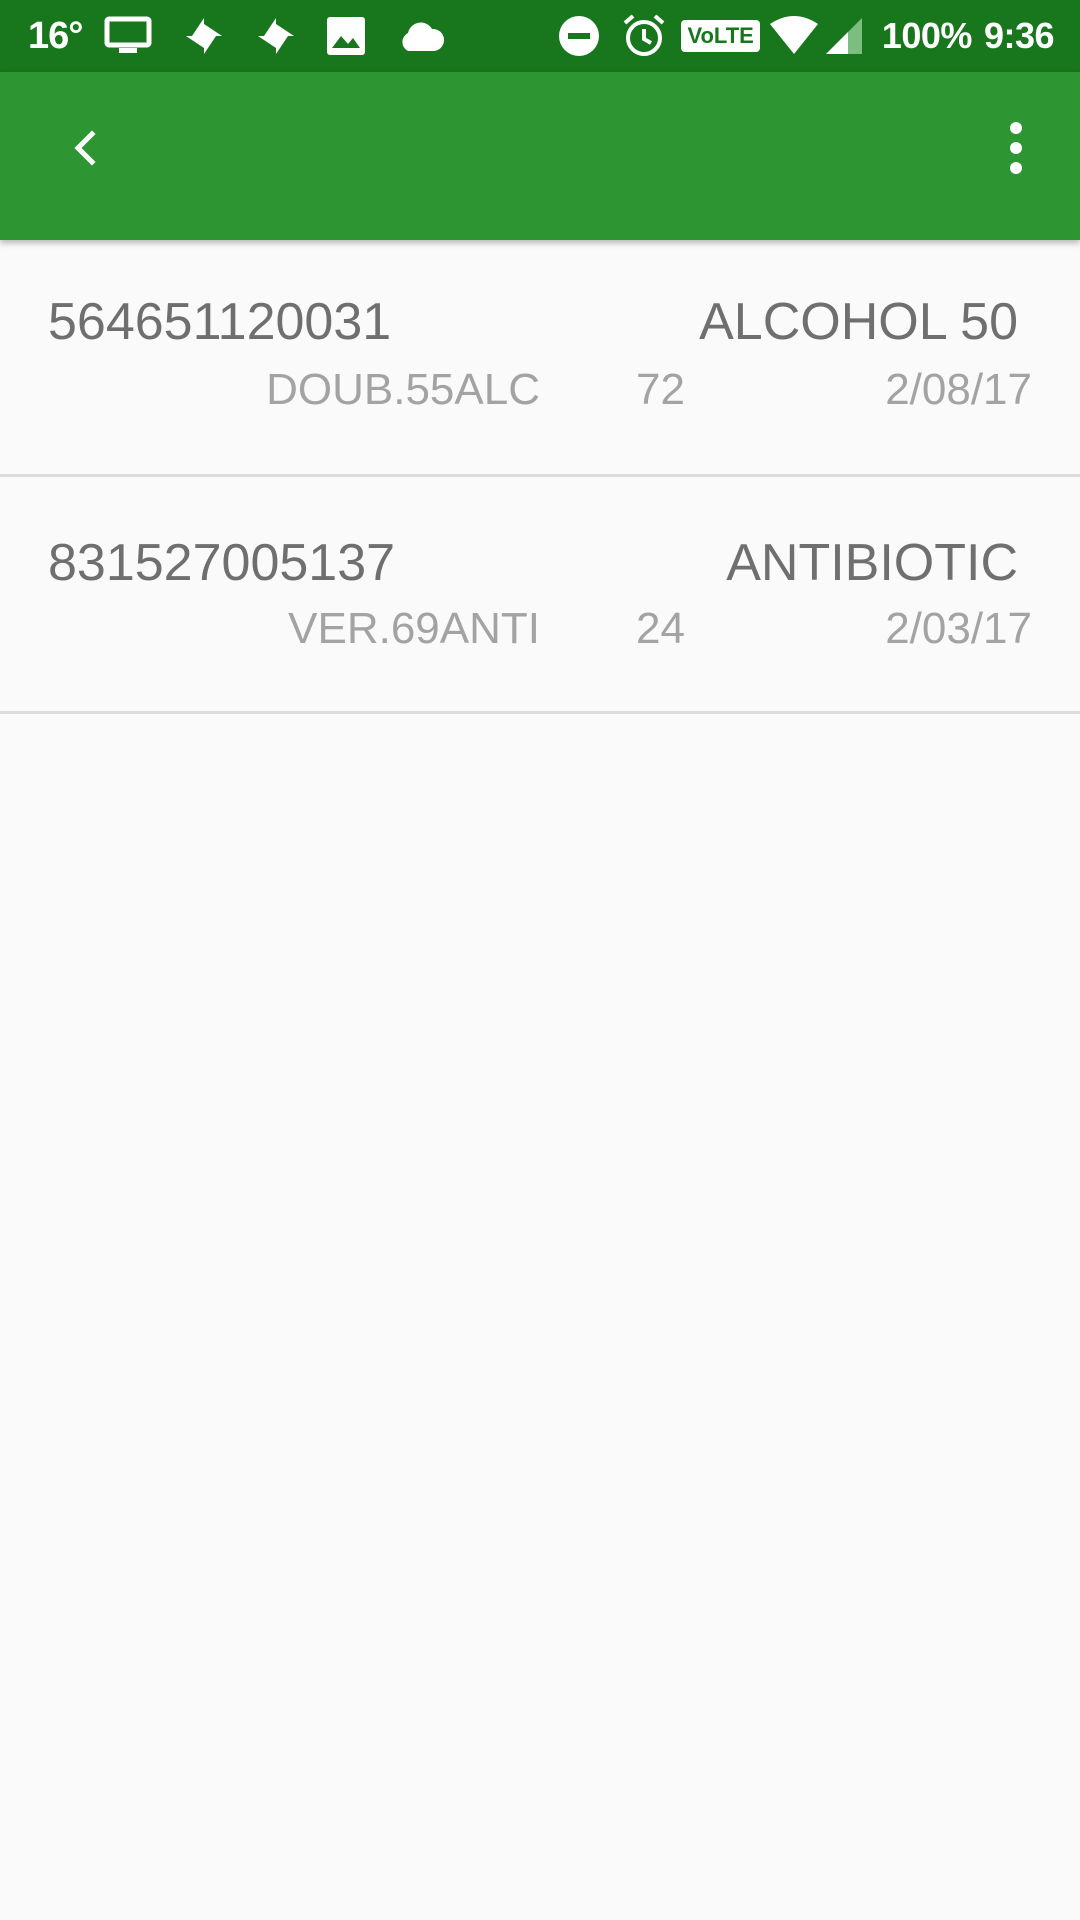  Describe the element at coordinates (222, 563) in the screenshot. I see `item-code: 831527005137` at that location.